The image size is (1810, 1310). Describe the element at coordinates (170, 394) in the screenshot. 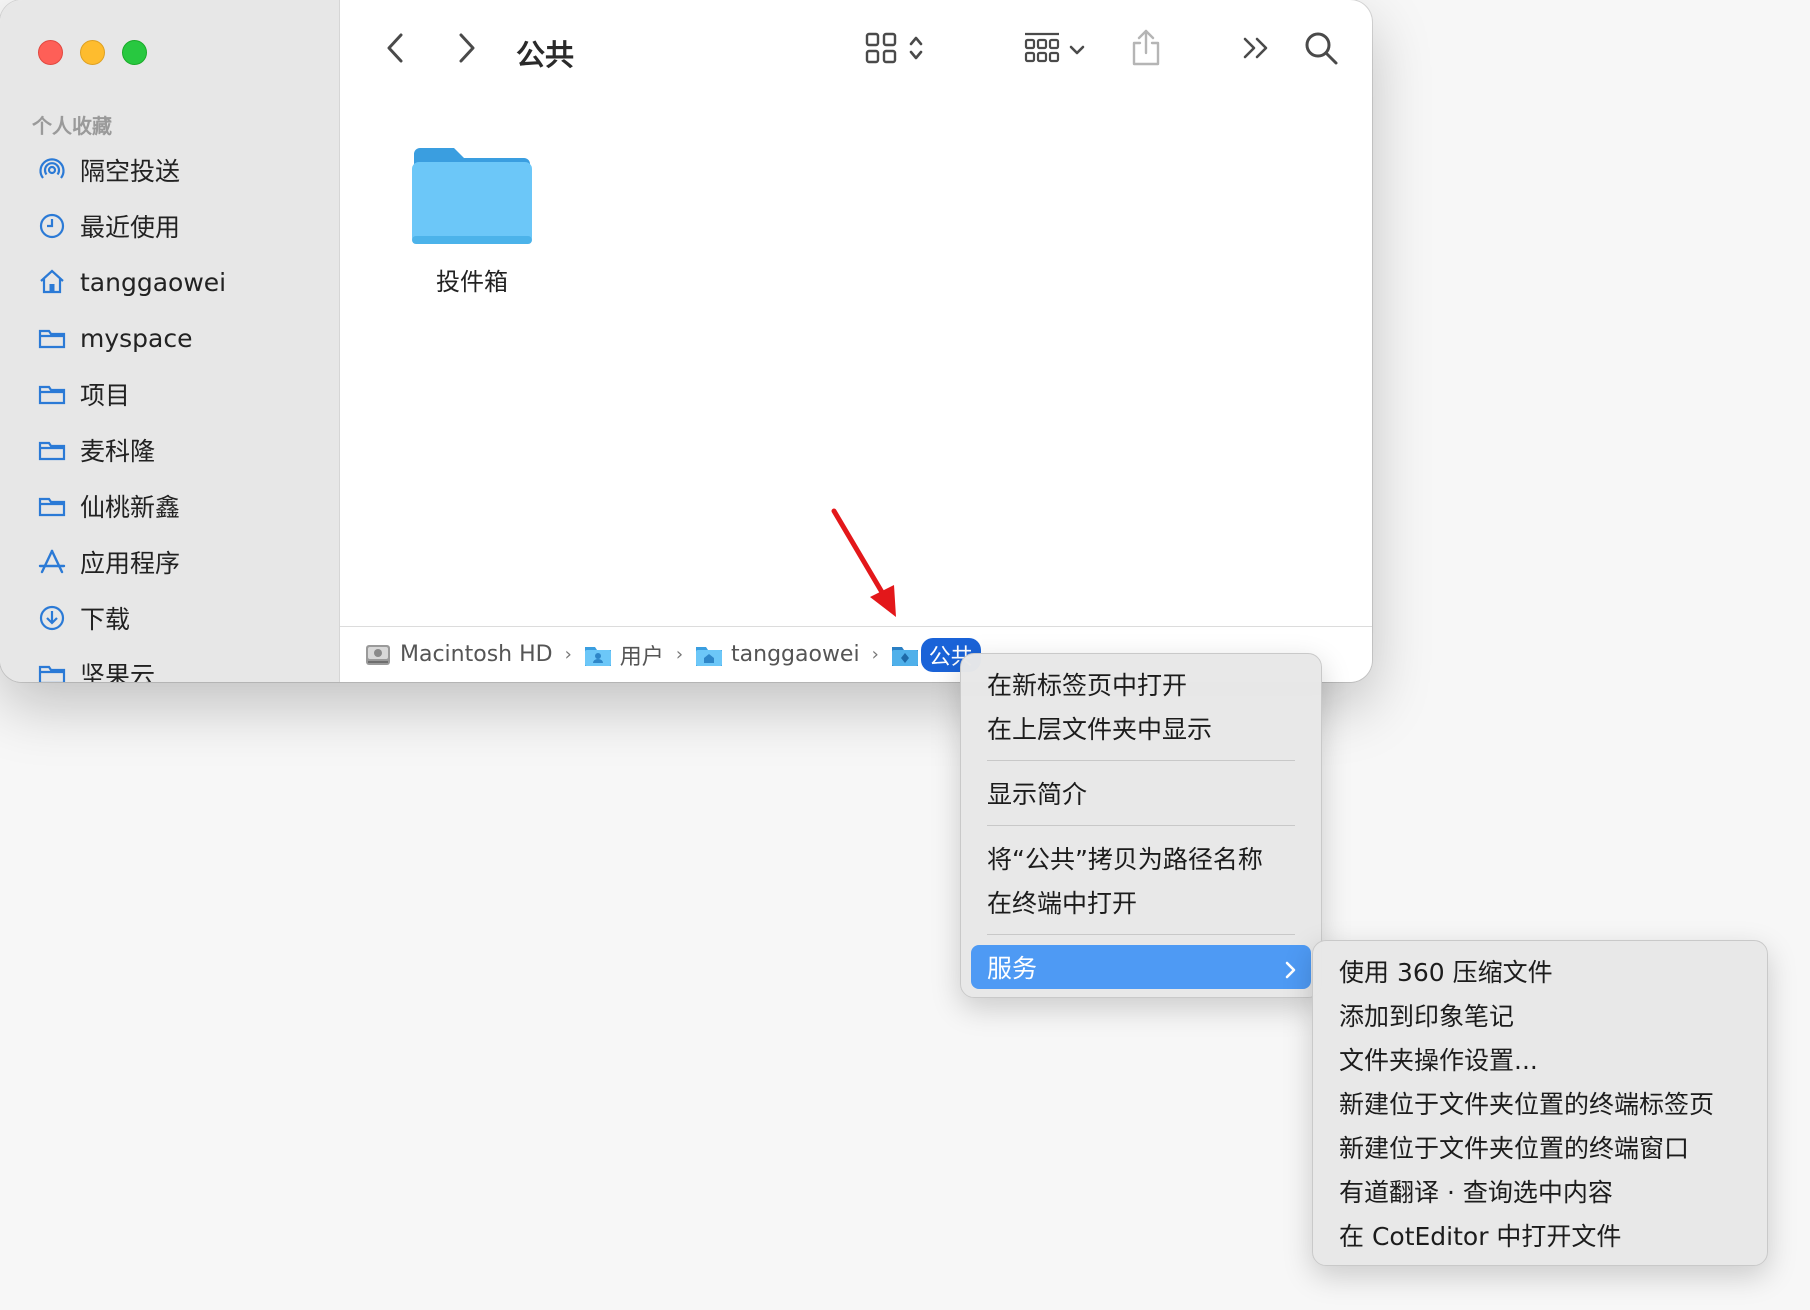

I see `sidebar-item-projects: 项目` at that location.